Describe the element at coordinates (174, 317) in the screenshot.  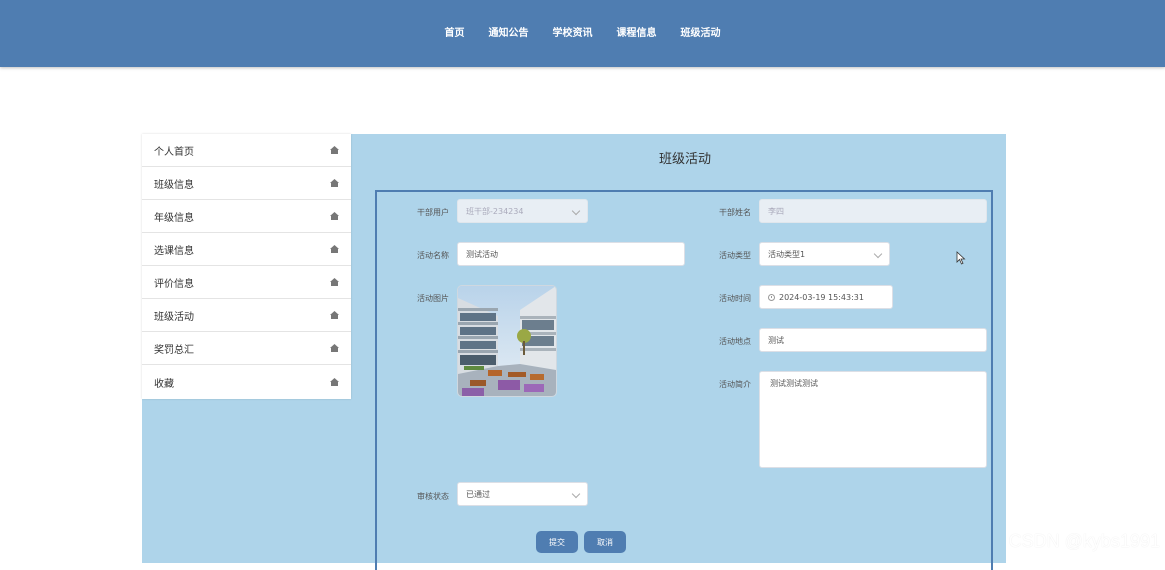
I see `sidebar-item-label: 班级活动` at that location.